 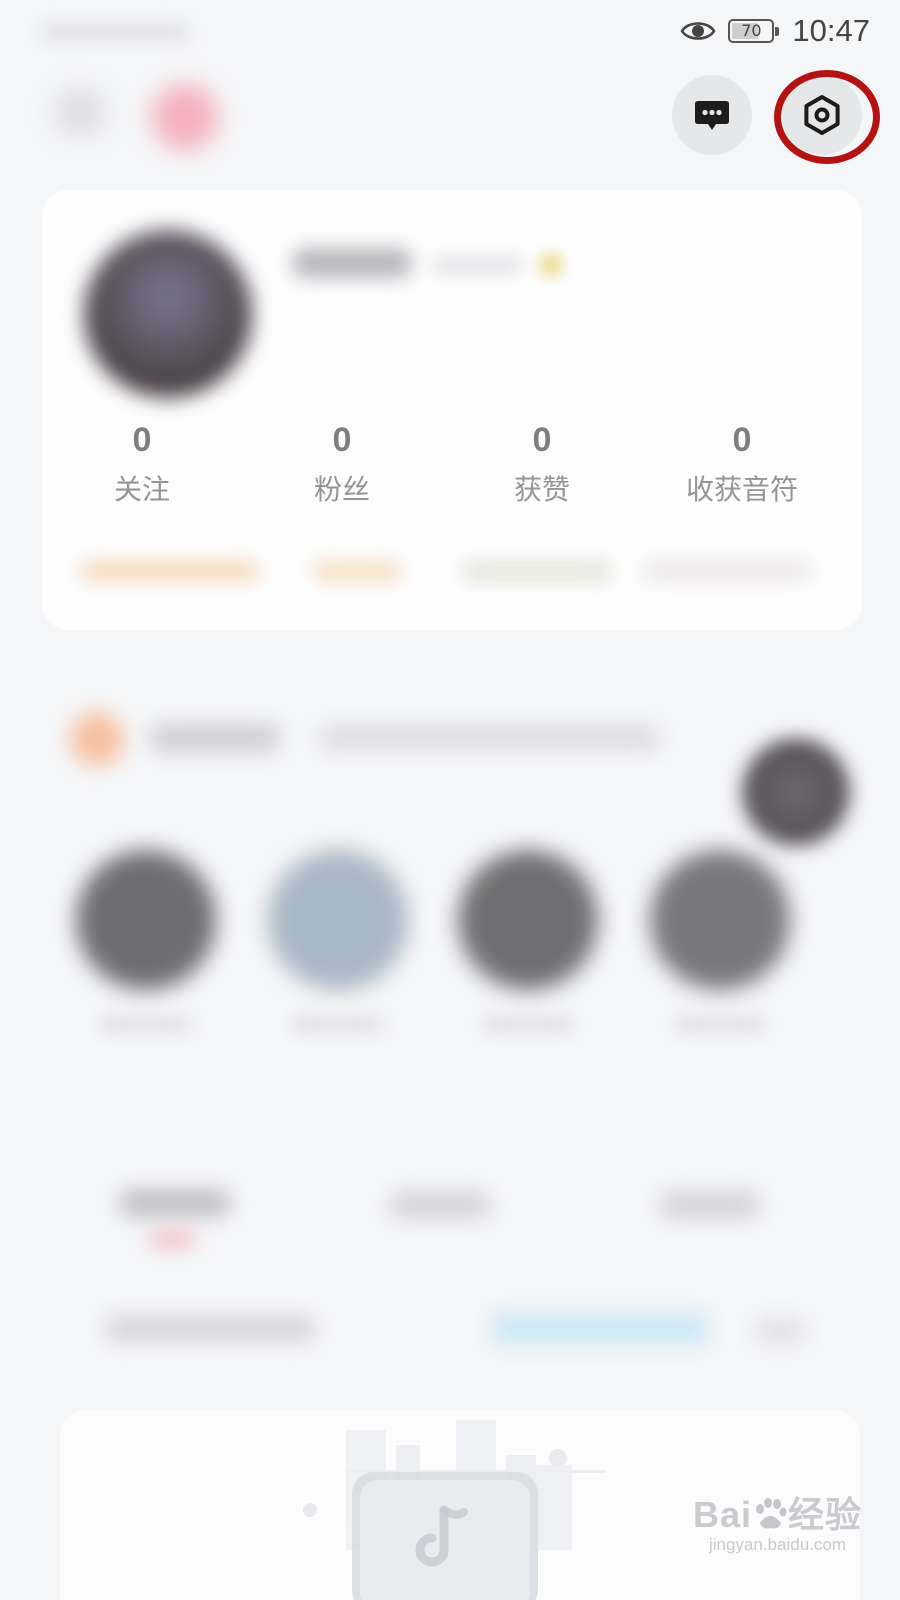 I want to click on chat-bubble-icon, so click(x=712, y=115).